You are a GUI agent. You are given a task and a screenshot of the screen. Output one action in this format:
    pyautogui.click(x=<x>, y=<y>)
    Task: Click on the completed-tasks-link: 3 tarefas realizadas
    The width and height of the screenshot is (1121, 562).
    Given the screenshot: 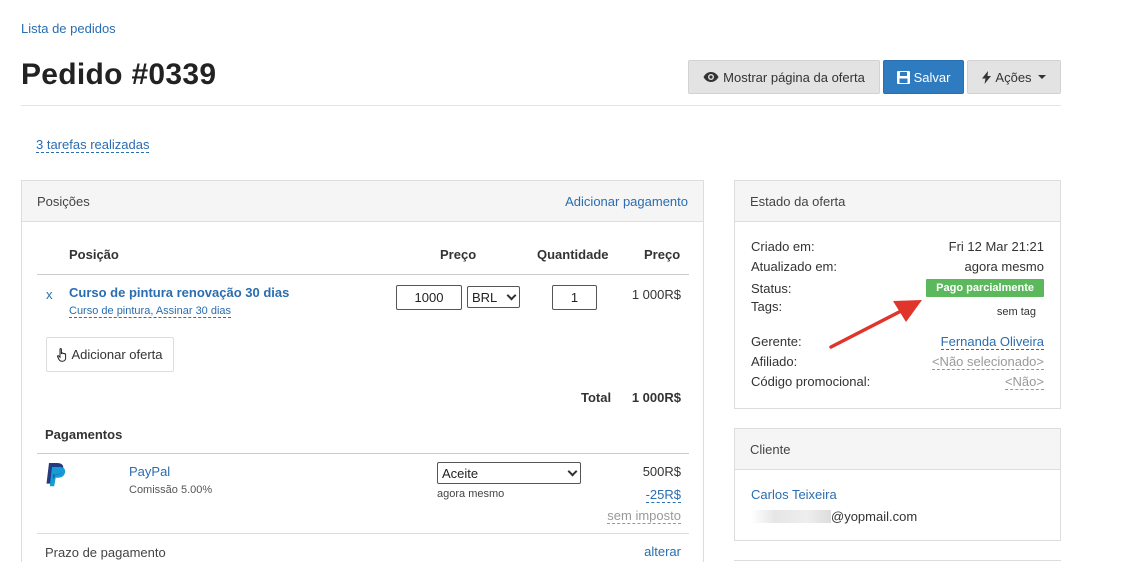 What is the action you would take?
    pyautogui.click(x=93, y=145)
    